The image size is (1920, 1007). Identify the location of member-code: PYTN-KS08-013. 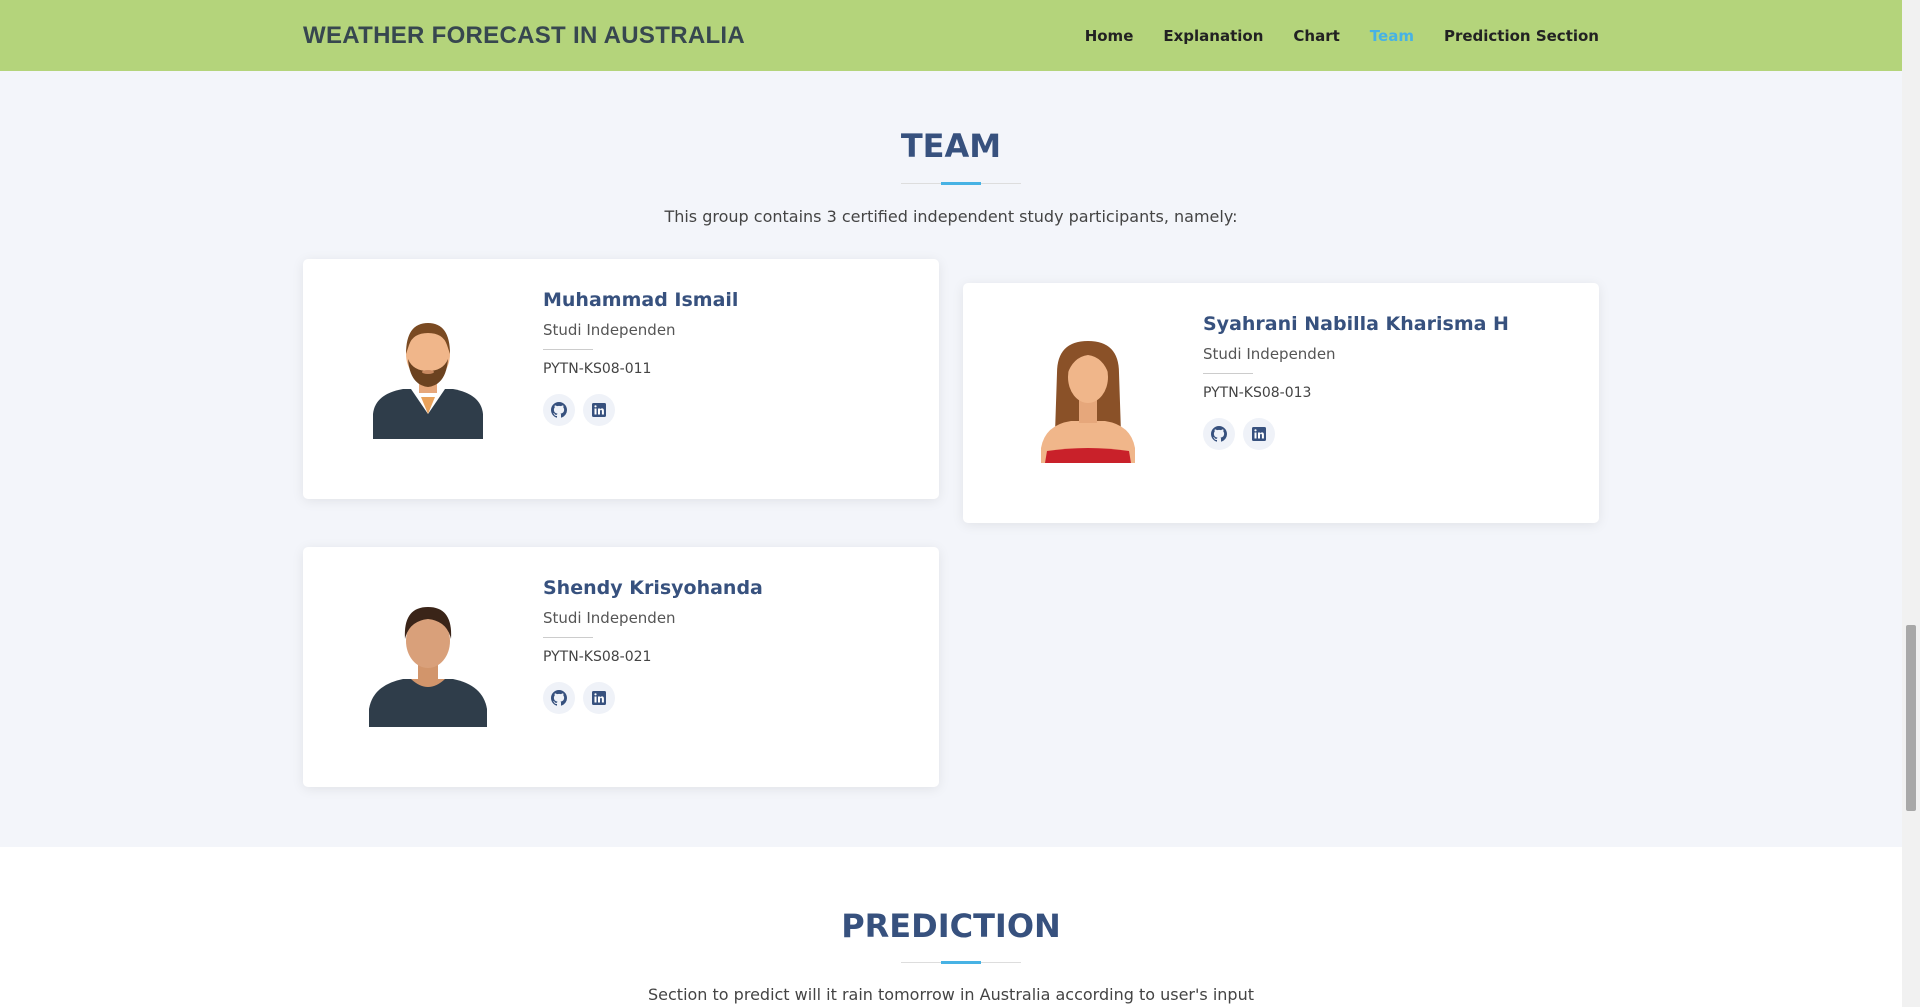
(1257, 393).